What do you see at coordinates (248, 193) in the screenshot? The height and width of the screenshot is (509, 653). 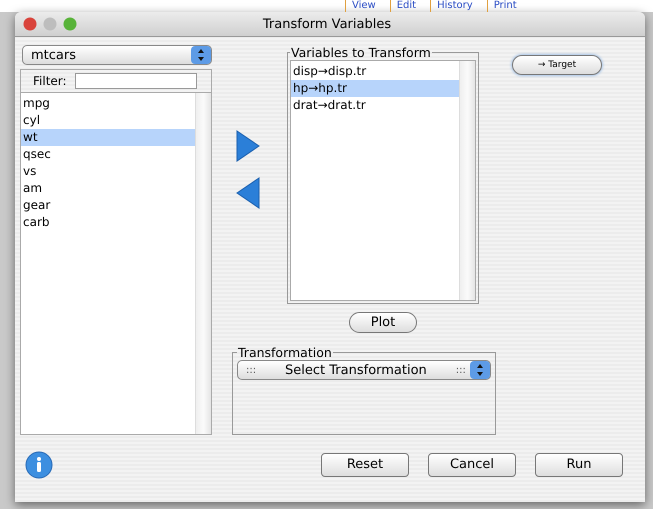 I see `left-arrow-icon` at bounding box center [248, 193].